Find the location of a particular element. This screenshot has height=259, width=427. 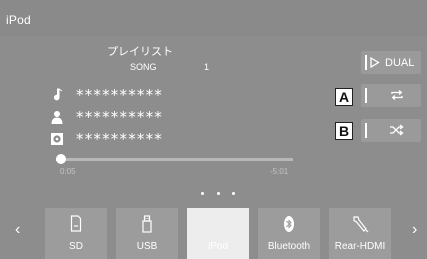

repeat-button is located at coordinates (391, 95).